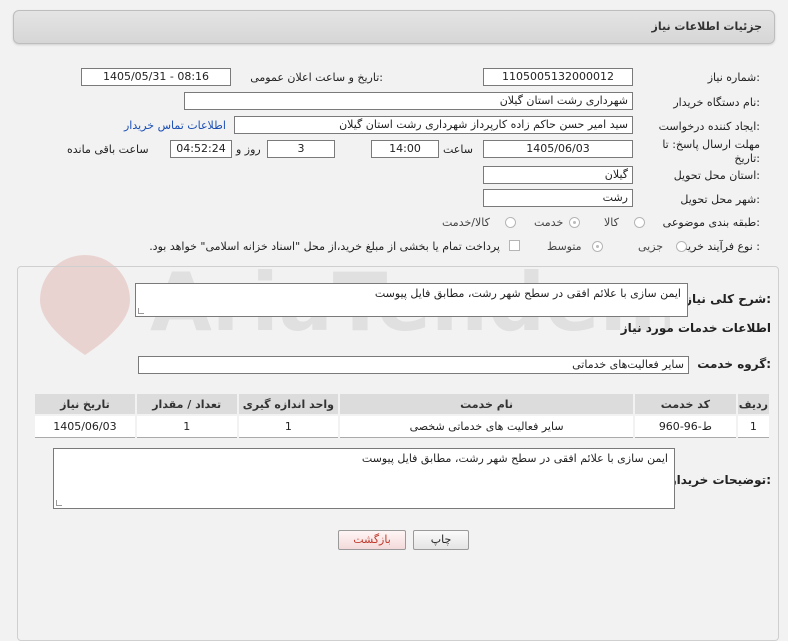 The width and height of the screenshot is (788, 641). What do you see at coordinates (466, 222) in the screenshot?
I see `category-option-goods-service: کالا/خدمت` at bounding box center [466, 222].